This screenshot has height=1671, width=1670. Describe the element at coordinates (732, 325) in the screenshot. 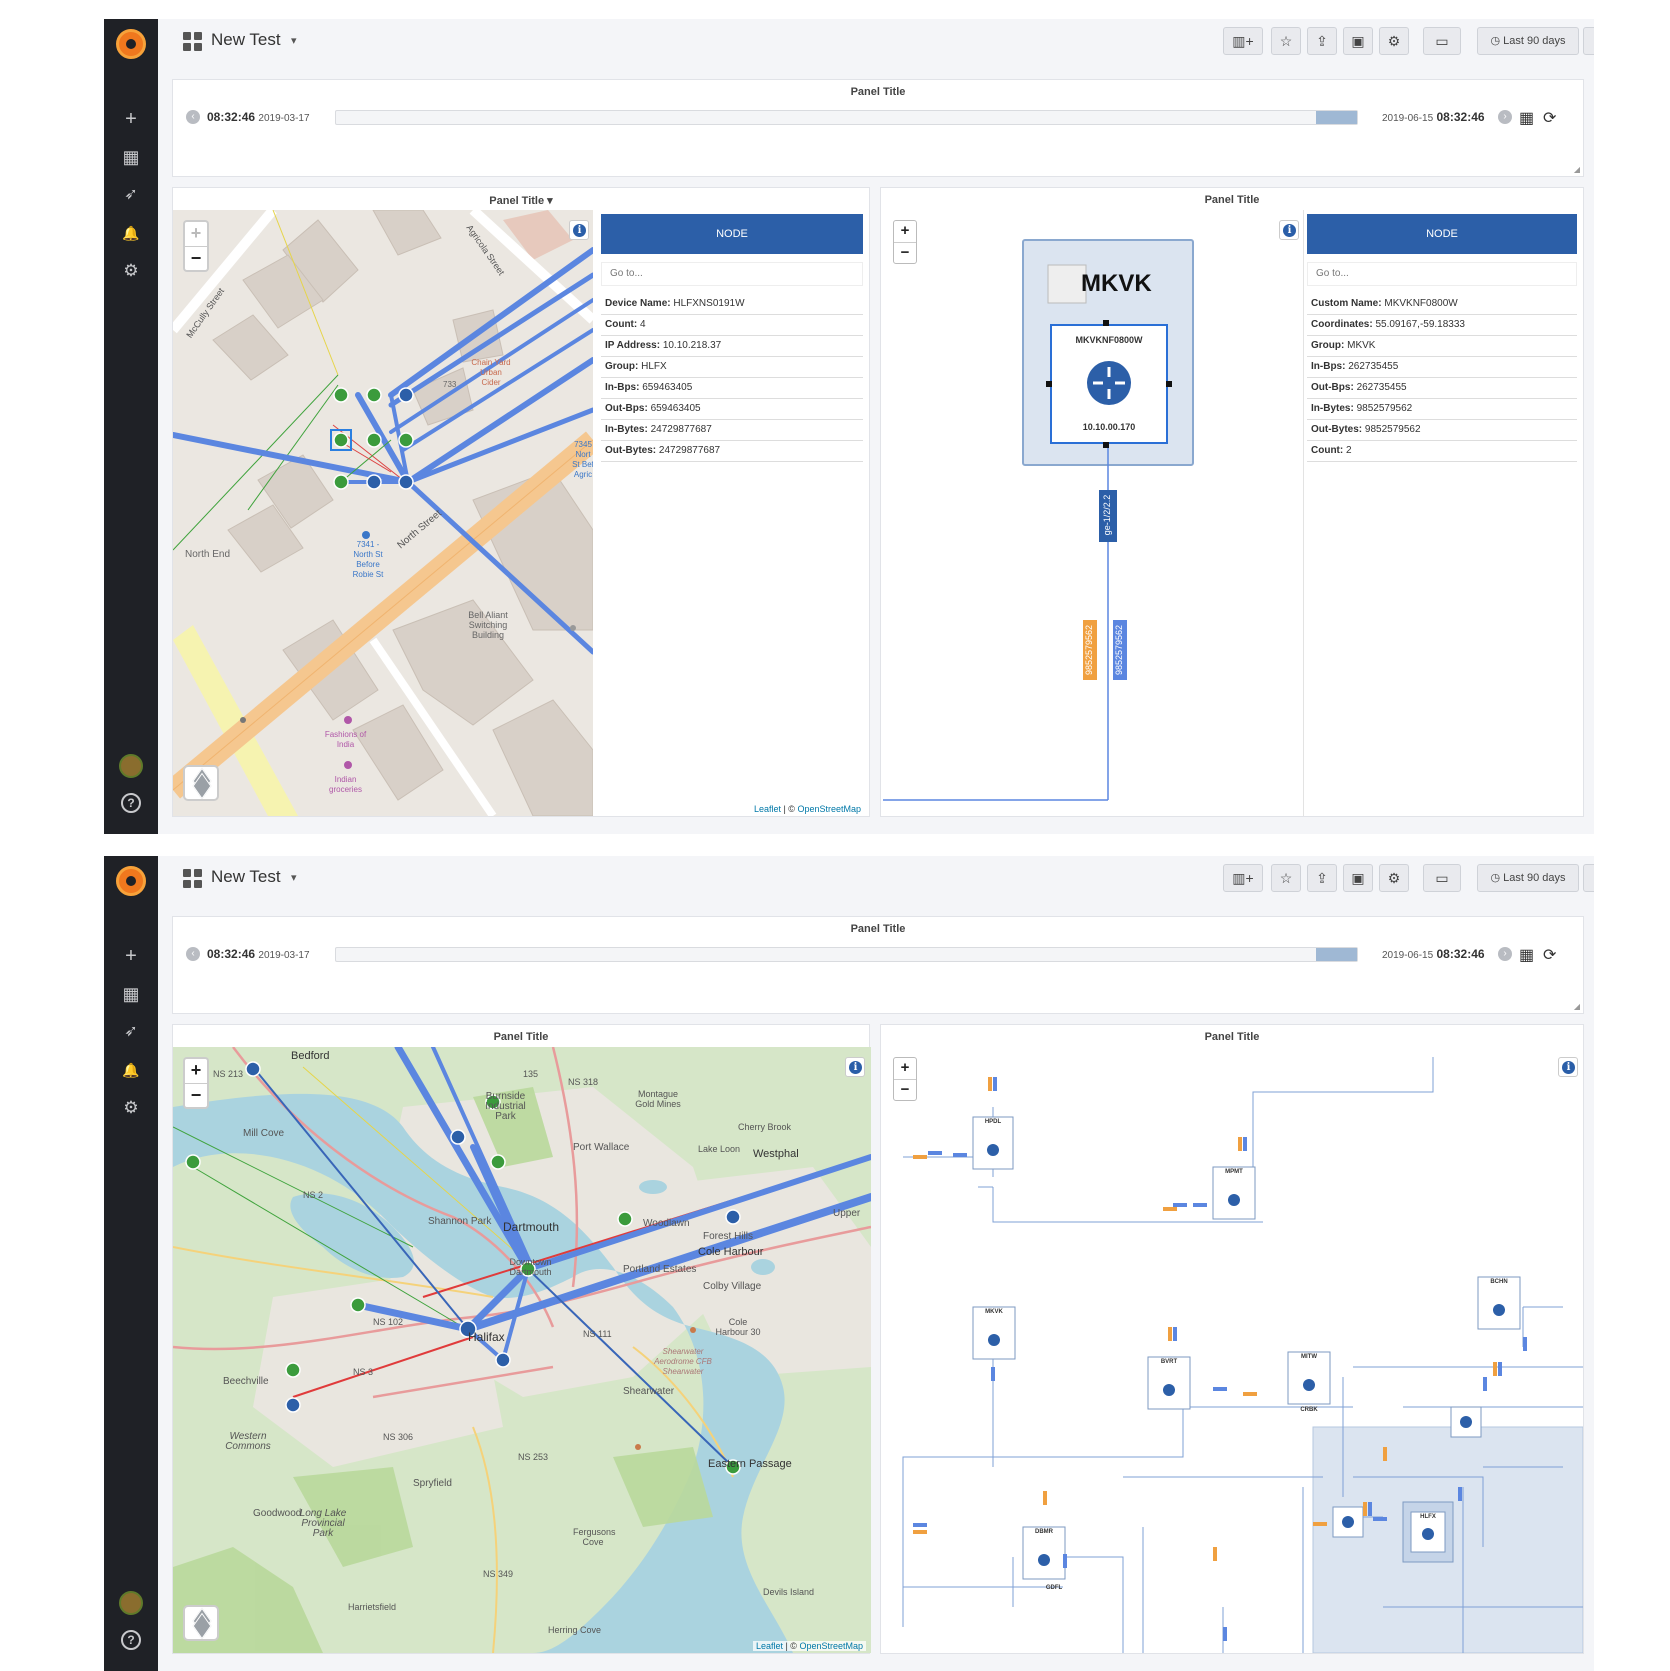

I see `node-attribute-row: Count: 4` at that location.